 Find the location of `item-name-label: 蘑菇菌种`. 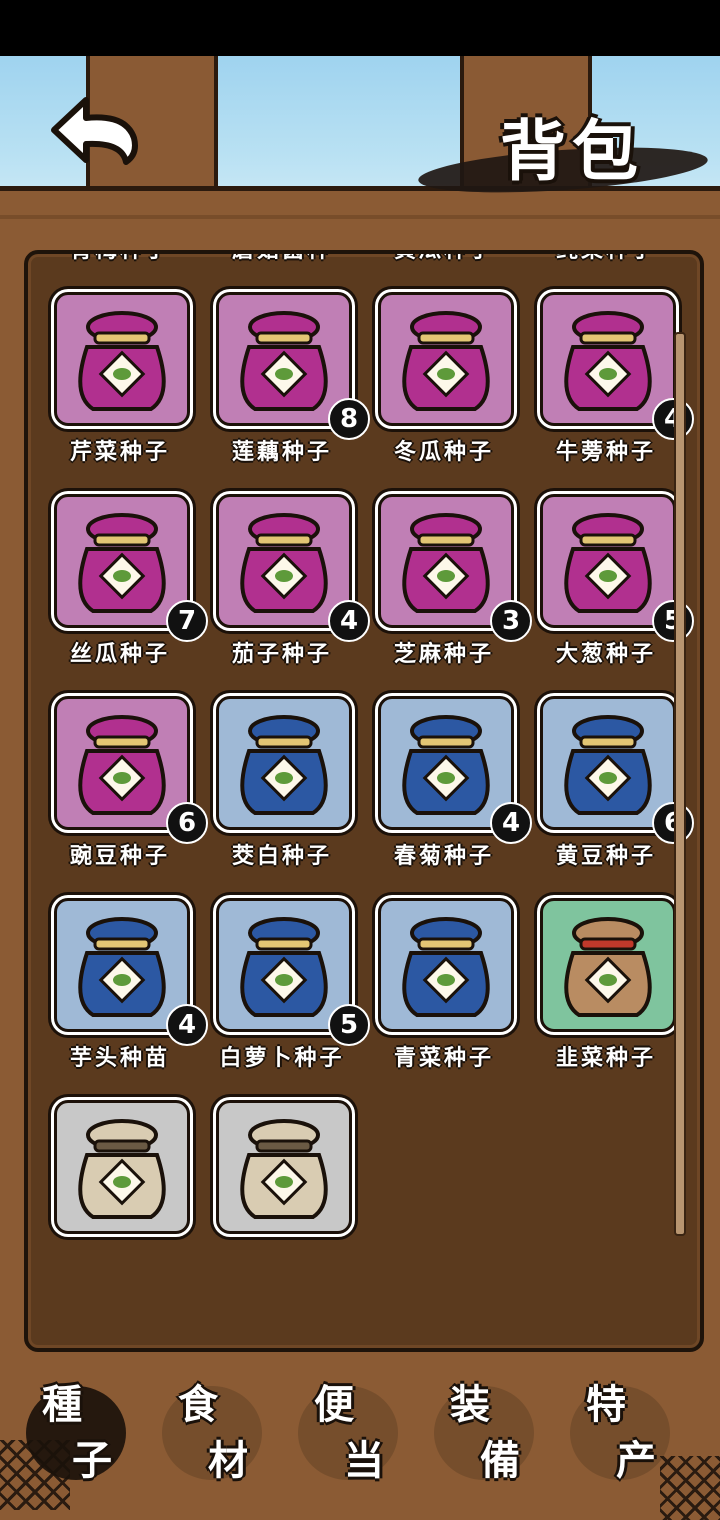

item-name-label: 蘑菇菌种 is located at coordinates (281, 256).